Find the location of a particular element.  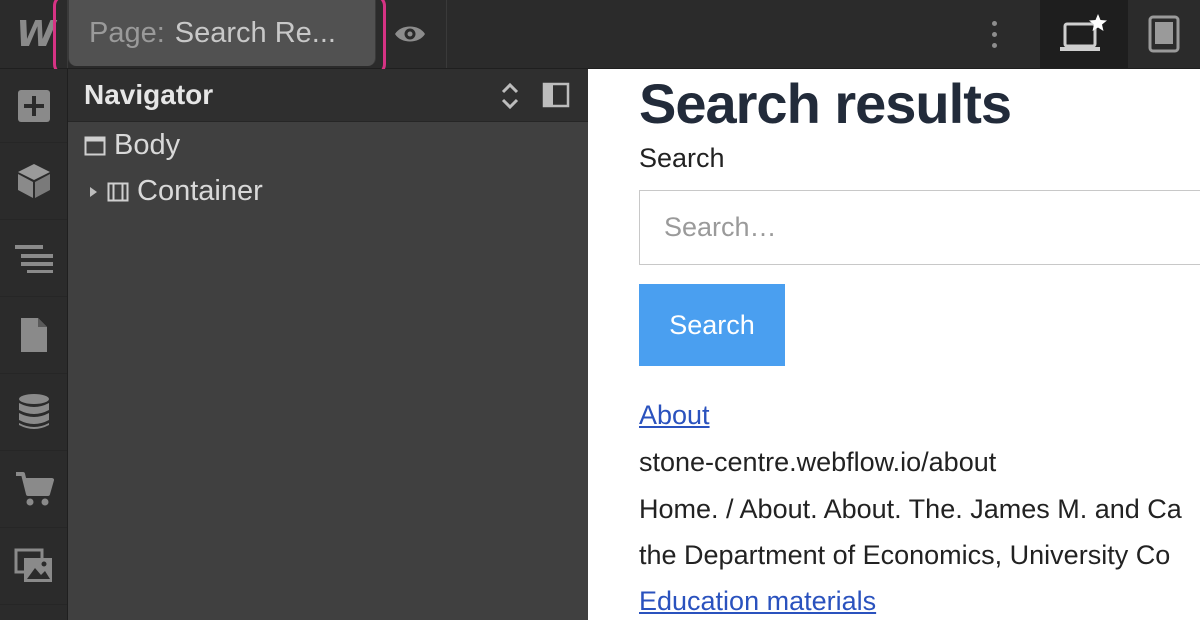

assets-icon is located at coordinates (33, 565).